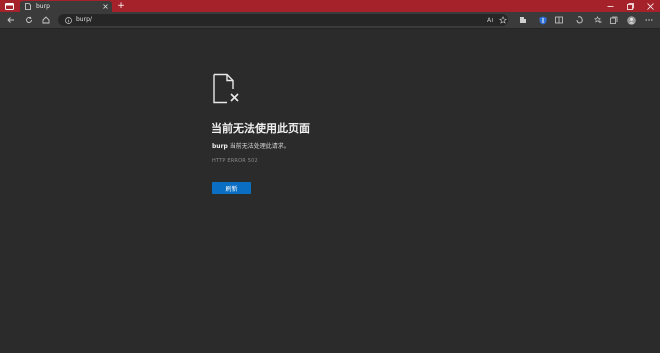 The height and width of the screenshot is (353, 660). Describe the element at coordinates (523, 20) in the screenshot. I see `extension-icon` at that location.